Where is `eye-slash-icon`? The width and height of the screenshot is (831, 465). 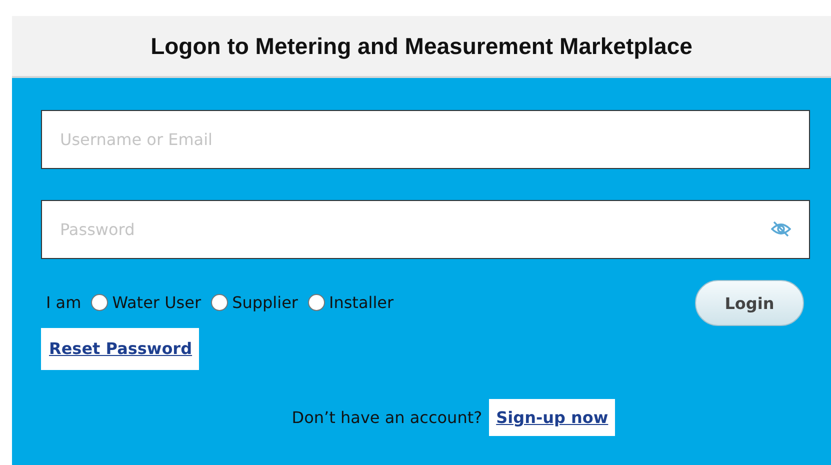
eye-slash-icon is located at coordinates (781, 229).